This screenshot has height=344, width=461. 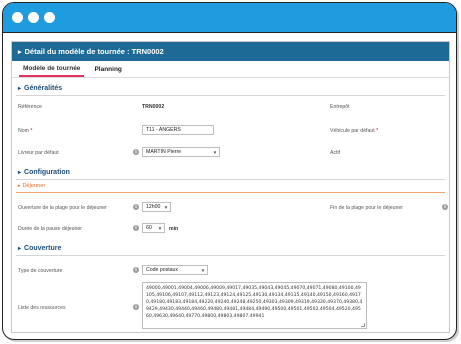 What do you see at coordinates (340, 107) in the screenshot?
I see `entrepot-label: Entrepôt` at bounding box center [340, 107].